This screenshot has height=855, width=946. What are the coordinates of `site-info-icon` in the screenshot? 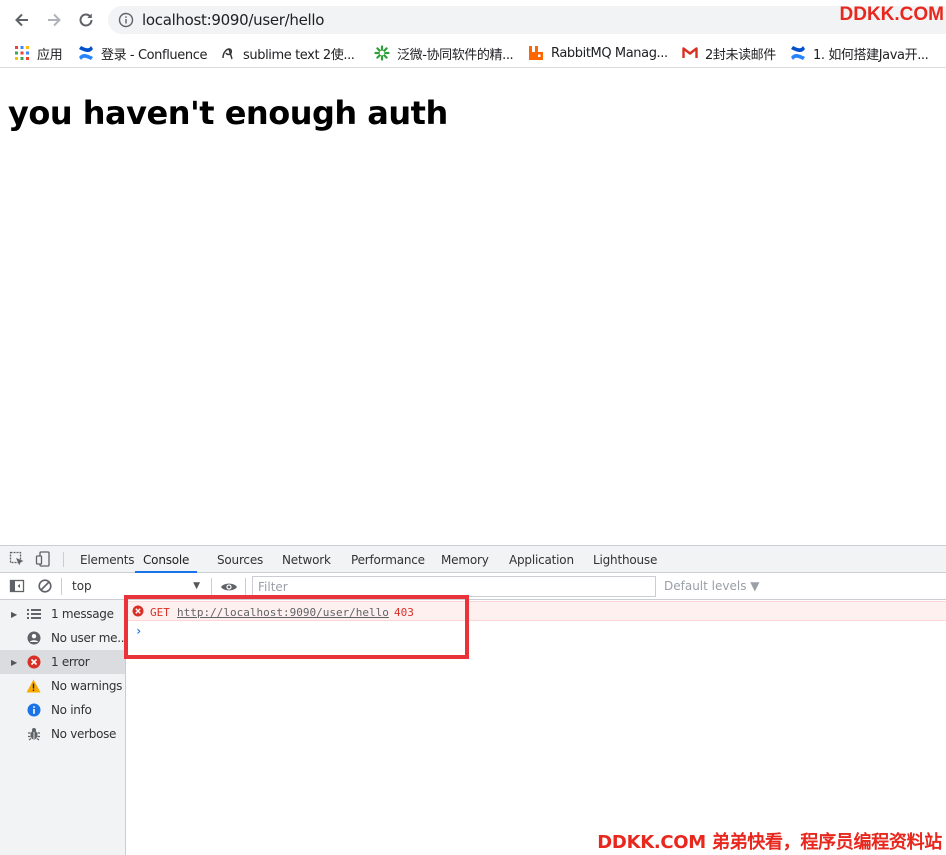 It's located at (126, 20).